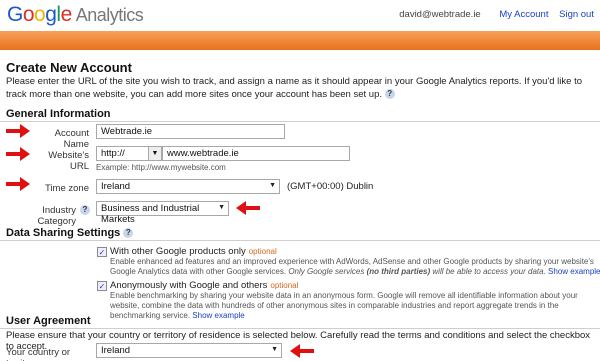  Describe the element at coordinates (38, 354) in the screenshot. I see `country-label: Your country or territory` at that location.